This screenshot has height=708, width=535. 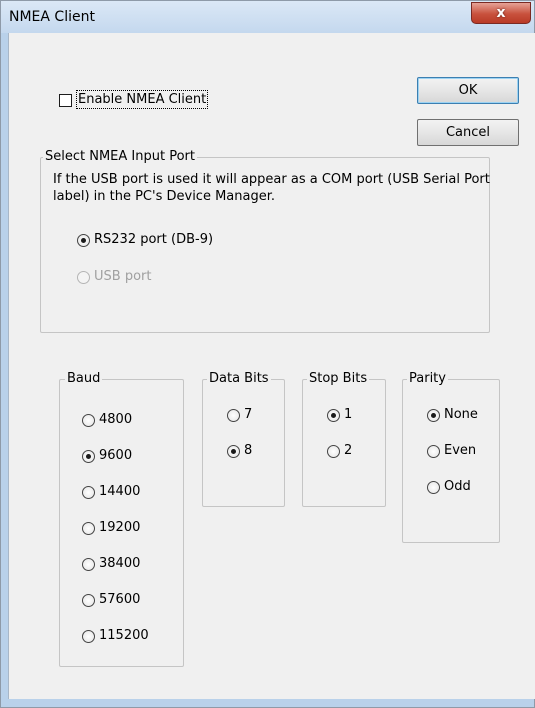 What do you see at coordinates (120, 527) in the screenshot?
I see `radio-baud-label: 19200` at bounding box center [120, 527].